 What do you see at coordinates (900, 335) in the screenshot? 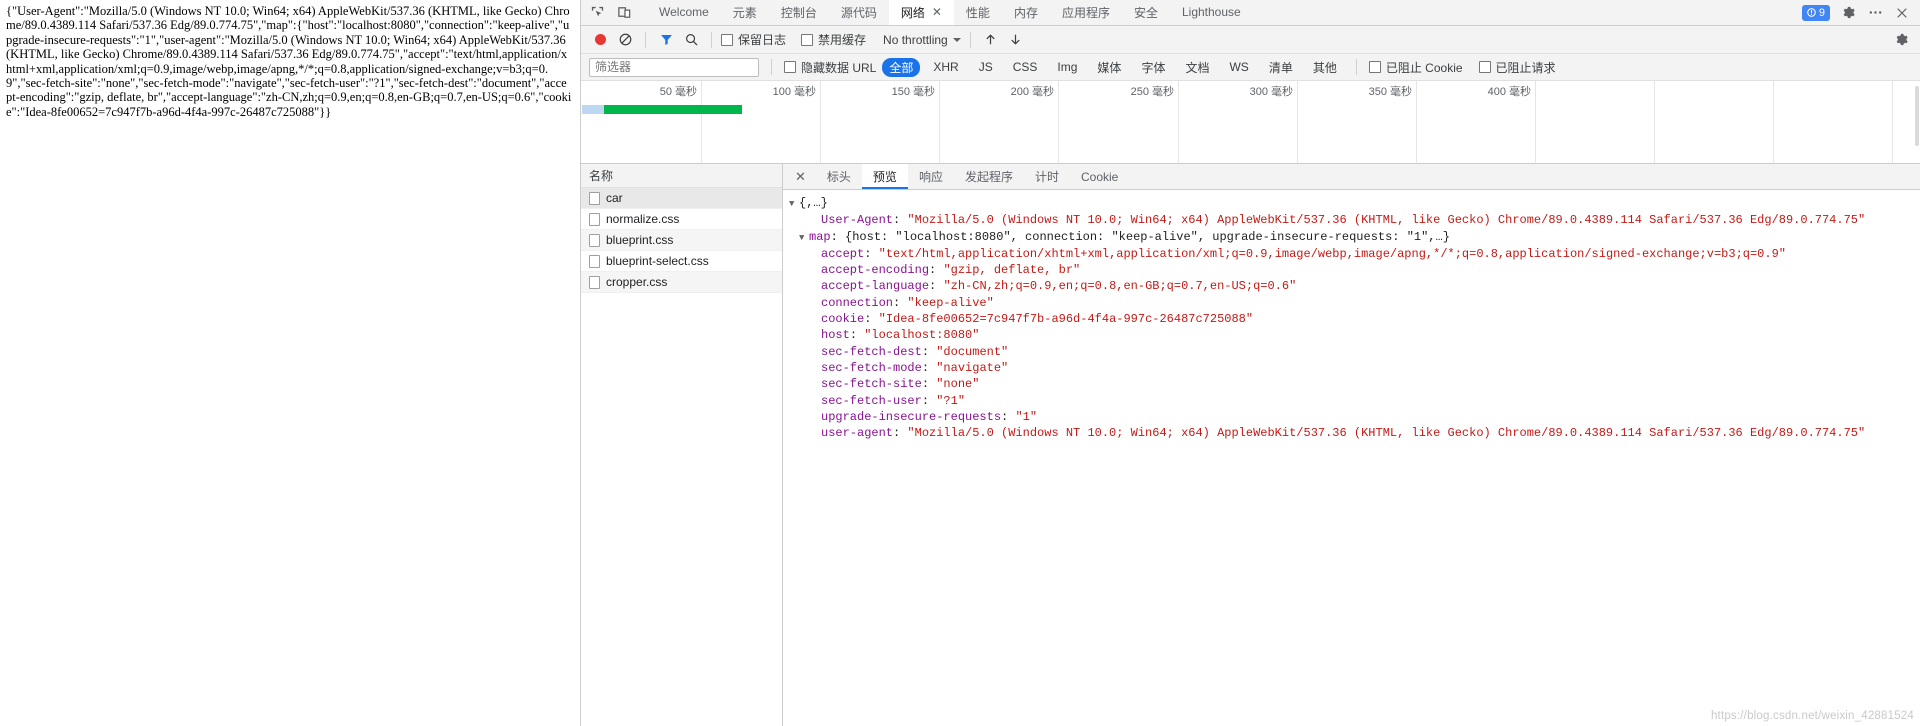
I see `tree-line: host: "localhost:8080"` at bounding box center [900, 335].